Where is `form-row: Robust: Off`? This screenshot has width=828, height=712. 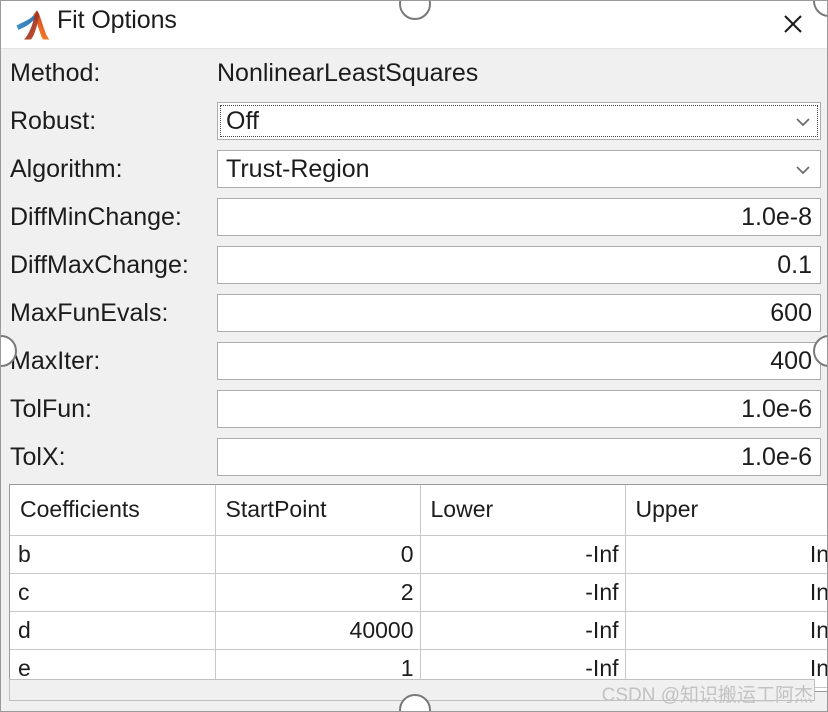 form-row: Robust: Off is located at coordinates (414, 121).